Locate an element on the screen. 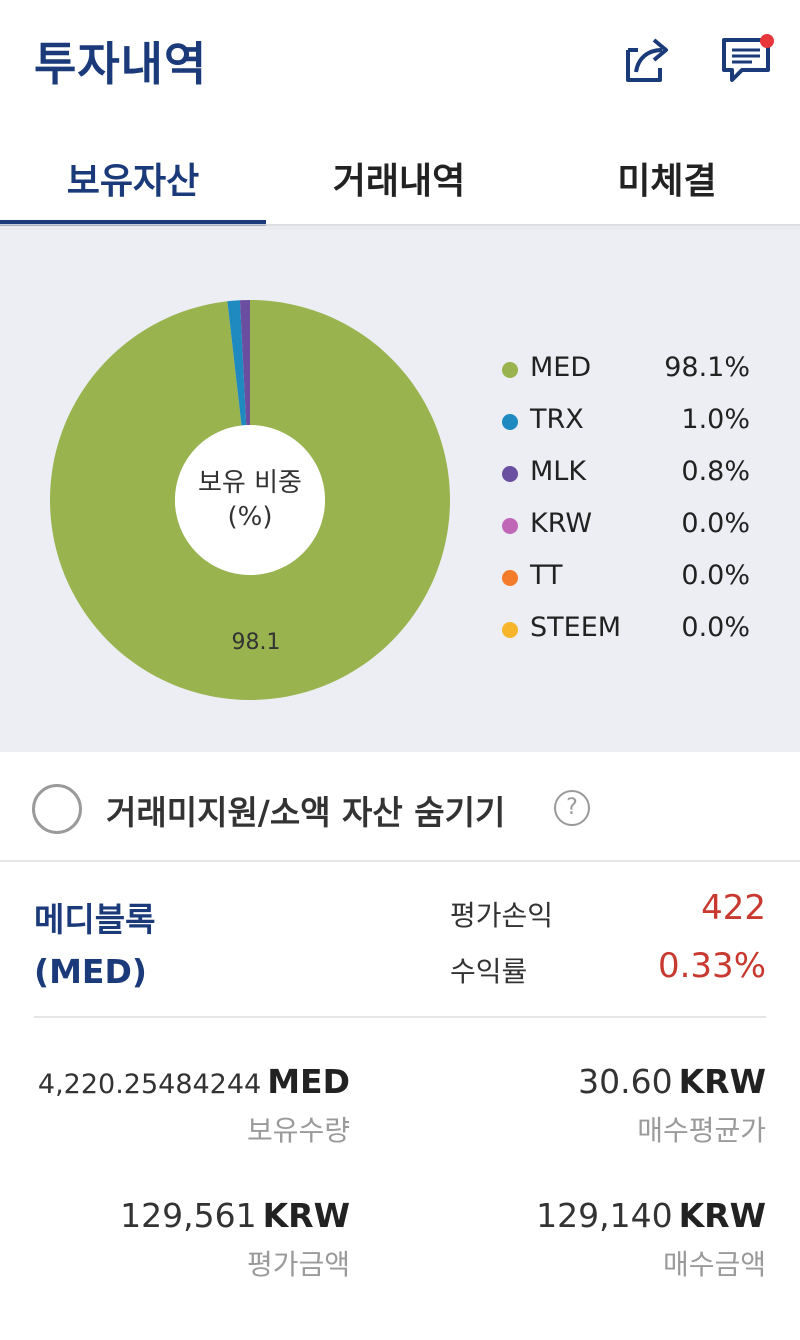  asset-symbol: (MED) is located at coordinates (90, 971).